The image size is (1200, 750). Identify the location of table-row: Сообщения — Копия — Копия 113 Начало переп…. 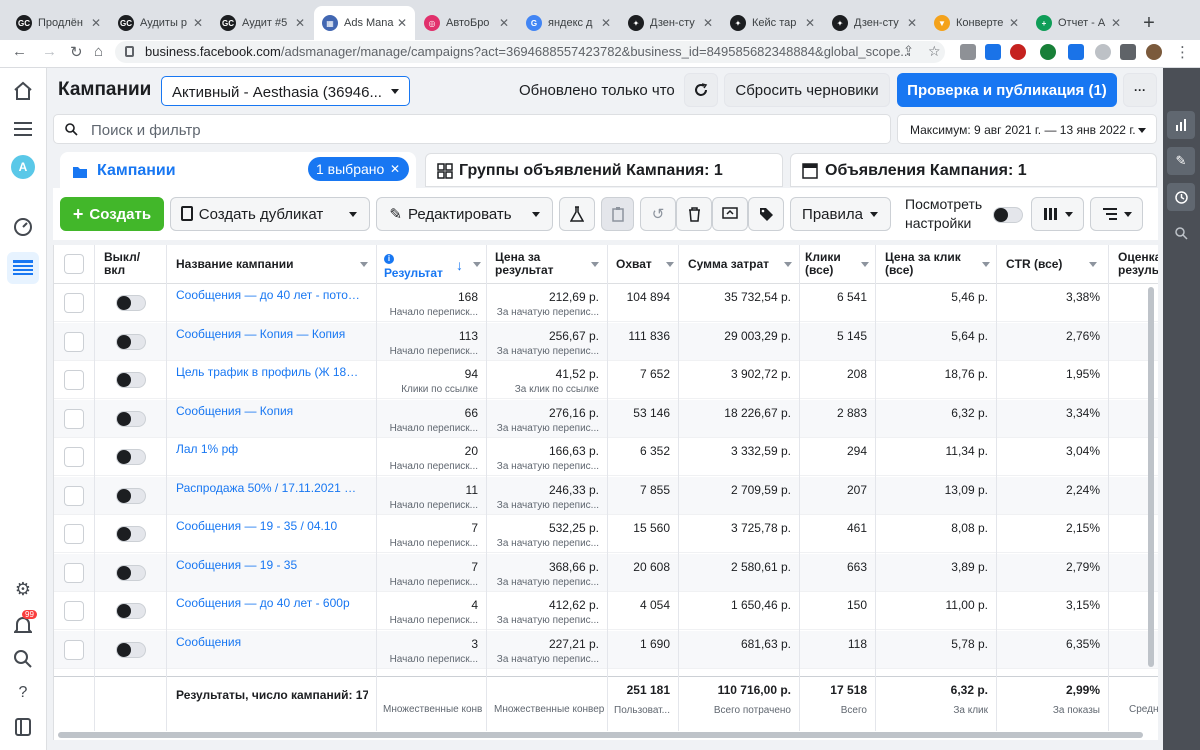
(606, 341).